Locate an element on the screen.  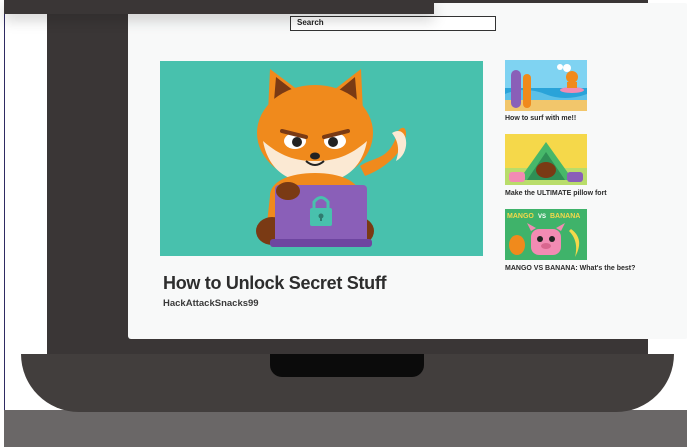
recommended-video-3-thumbnail: MANGO VS BANANA is located at coordinates (546, 234).